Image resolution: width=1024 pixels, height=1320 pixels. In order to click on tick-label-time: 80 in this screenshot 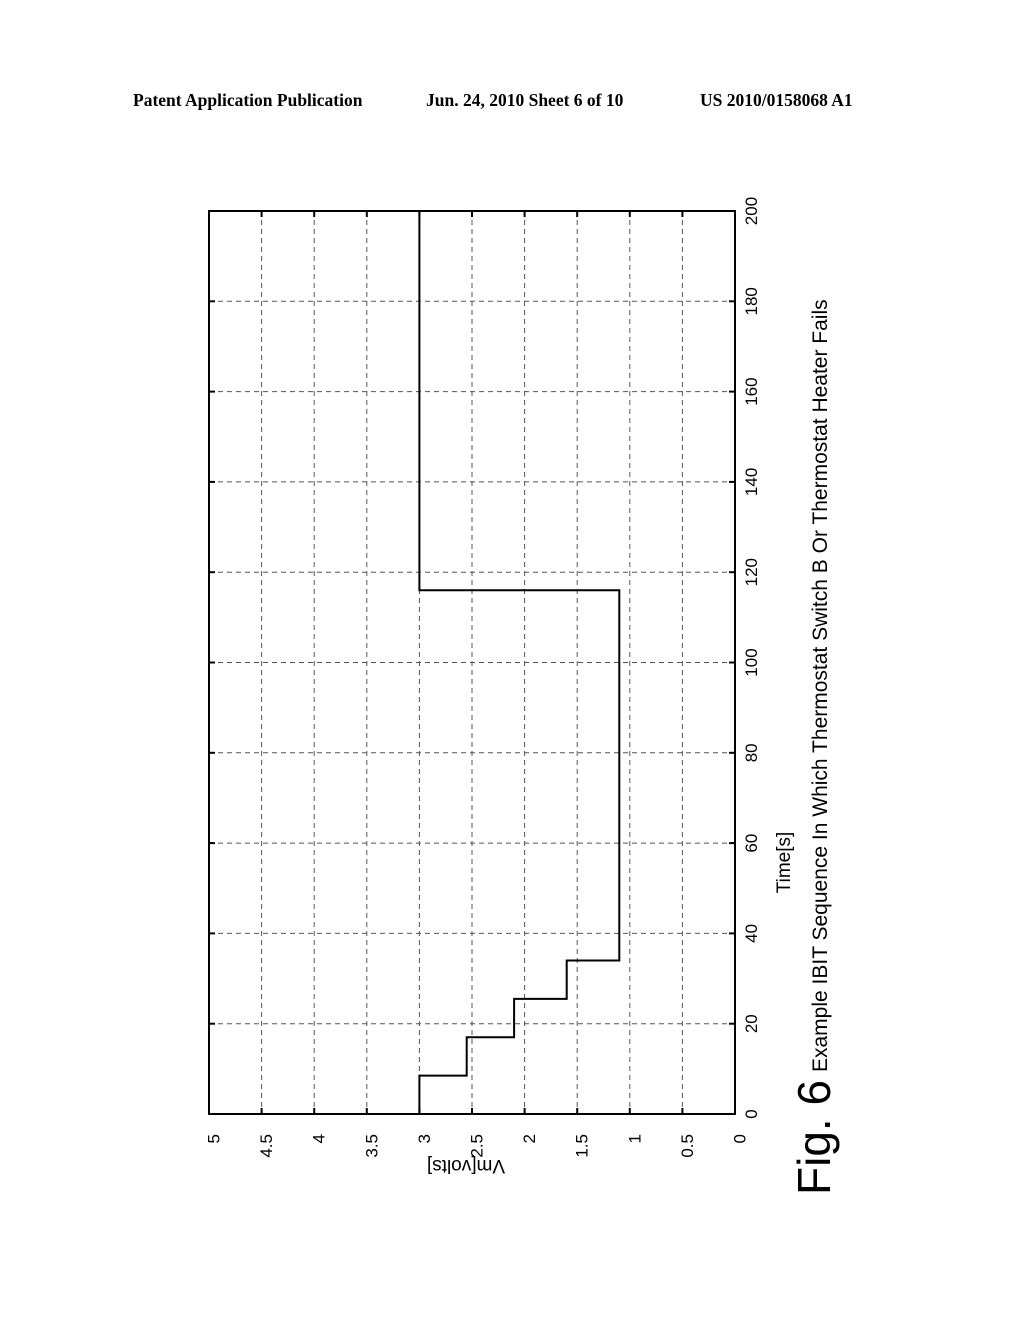, I will do `click(751, 752)`.